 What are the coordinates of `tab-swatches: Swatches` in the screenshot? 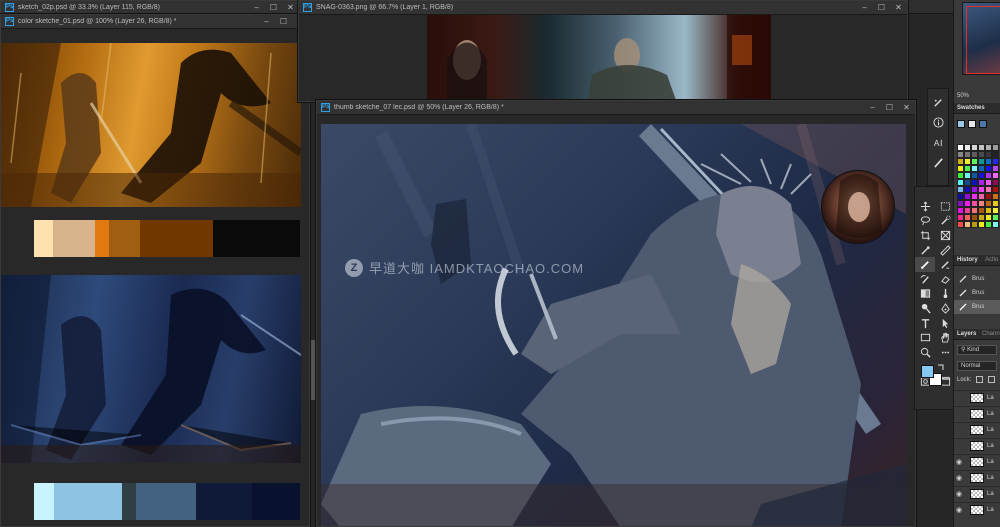 It's located at (971, 108).